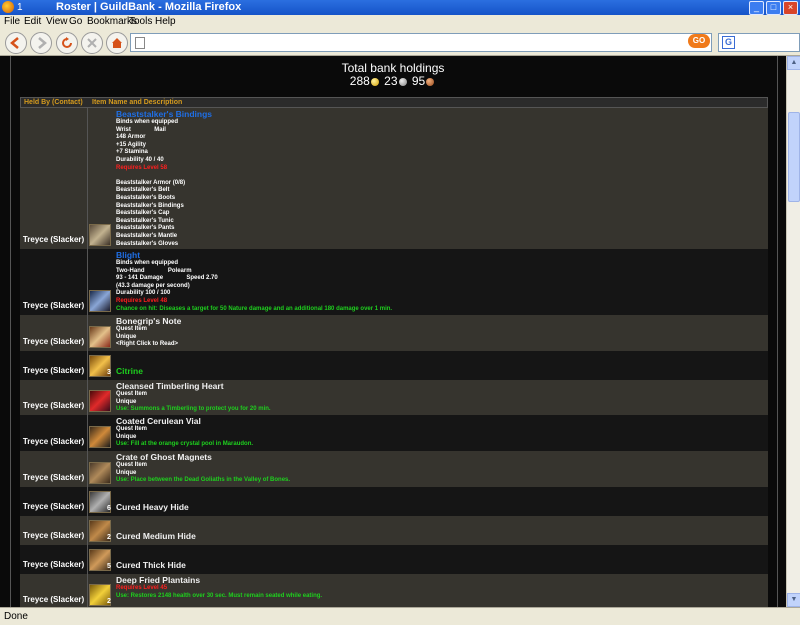 Image resolution: width=800 pixels, height=625 pixels. What do you see at coordinates (165, 22) in the screenshot?
I see `menu-help: Help` at bounding box center [165, 22].